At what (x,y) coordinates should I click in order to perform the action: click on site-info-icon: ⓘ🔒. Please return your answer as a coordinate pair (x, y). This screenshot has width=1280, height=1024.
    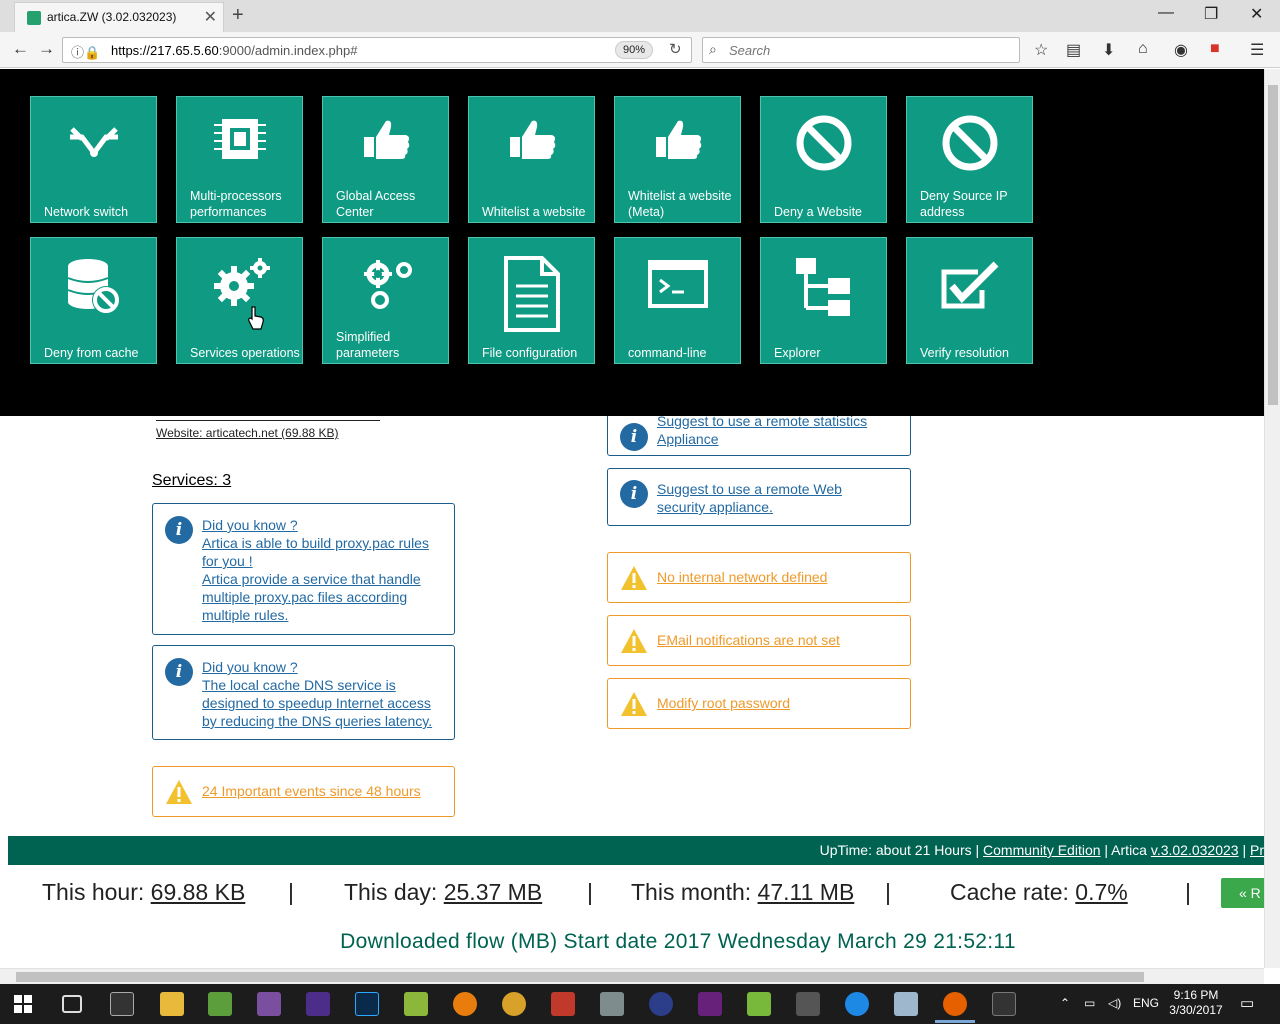
    Looking at the image, I should click on (85, 51).